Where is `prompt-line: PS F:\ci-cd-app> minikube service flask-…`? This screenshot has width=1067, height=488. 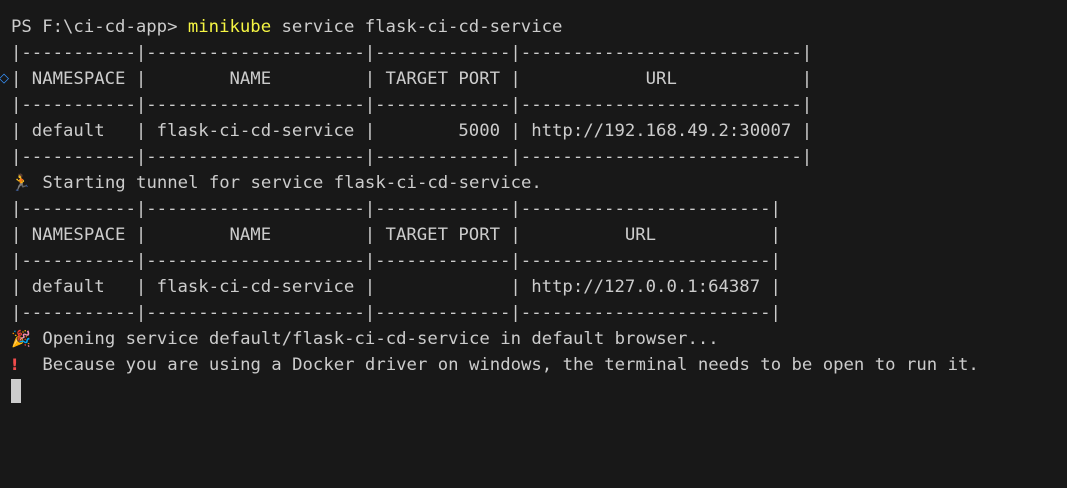 prompt-line: PS F:\ci-cd-app> minikube service flask-… is located at coordinates (539, 27).